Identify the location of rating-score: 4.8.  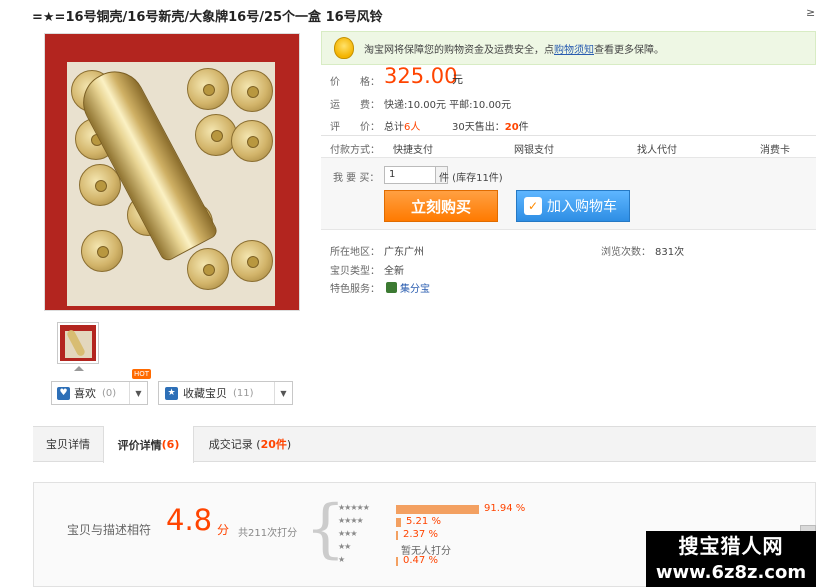
(189, 520).